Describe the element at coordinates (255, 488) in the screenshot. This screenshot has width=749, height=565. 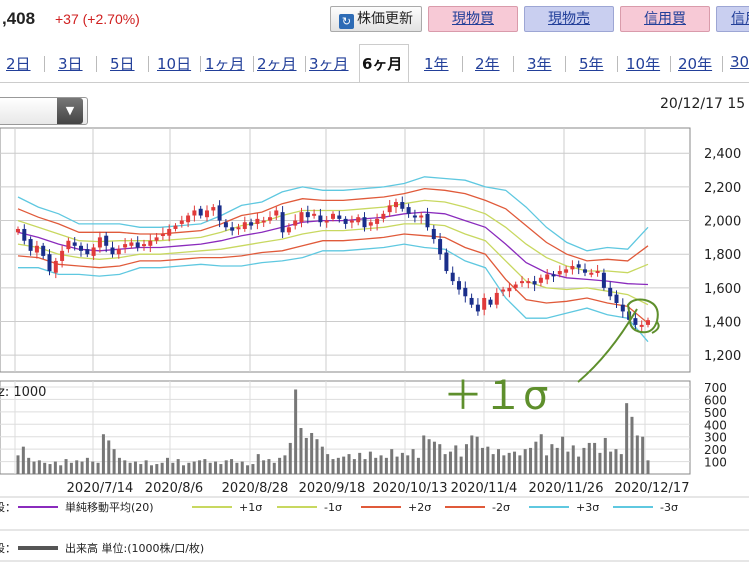
I see `date-tick-label: 2020/8/28` at that location.